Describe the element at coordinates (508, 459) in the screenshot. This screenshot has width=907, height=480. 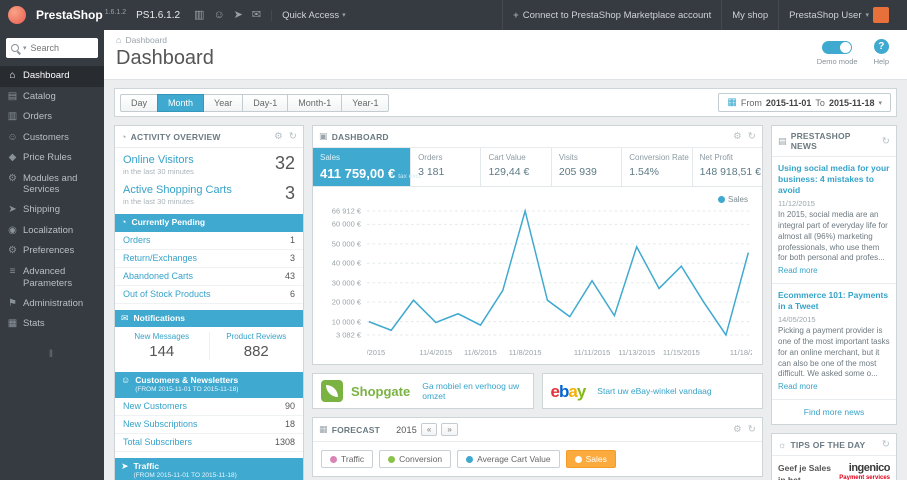
I see `forecast-chip-average-cart-value: Average Cart Value` at that location.